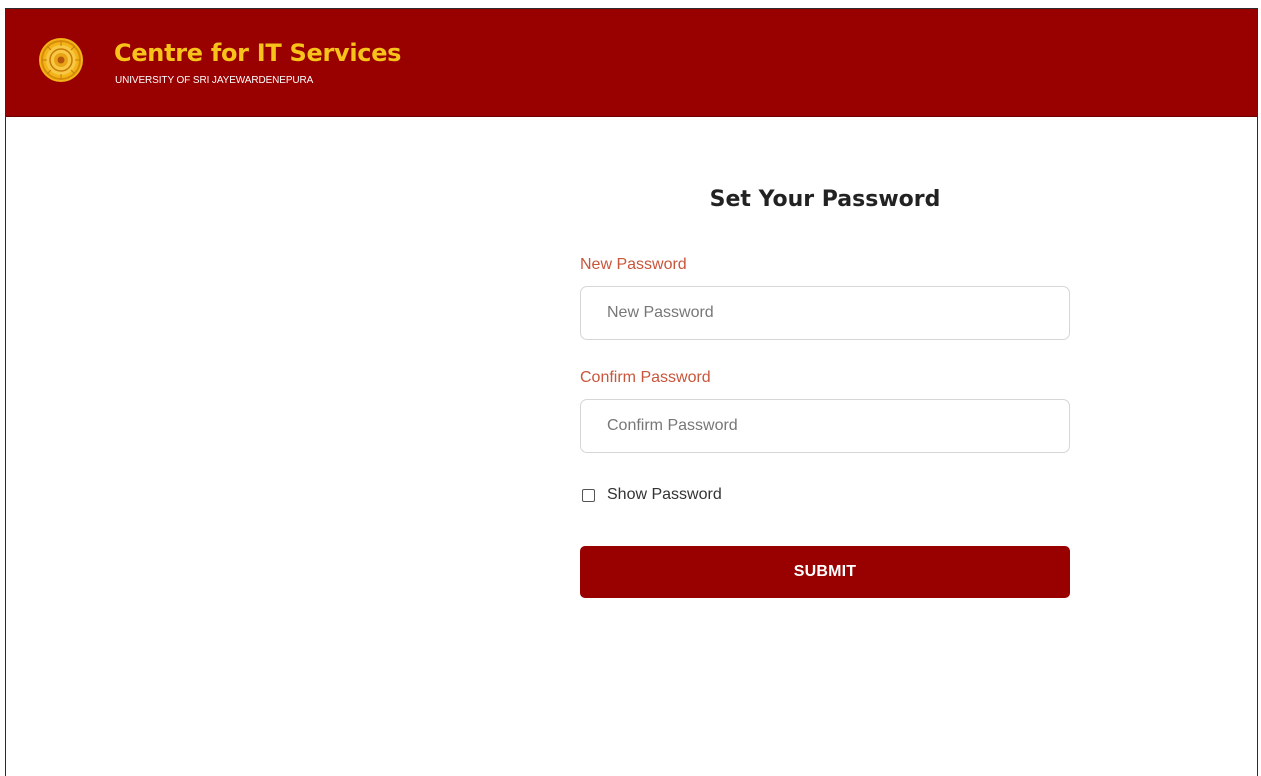  What do you see at coordinates (61, 60) in the screenshot?
I see `university-emblem-icon` at bounding box center [61, 60].